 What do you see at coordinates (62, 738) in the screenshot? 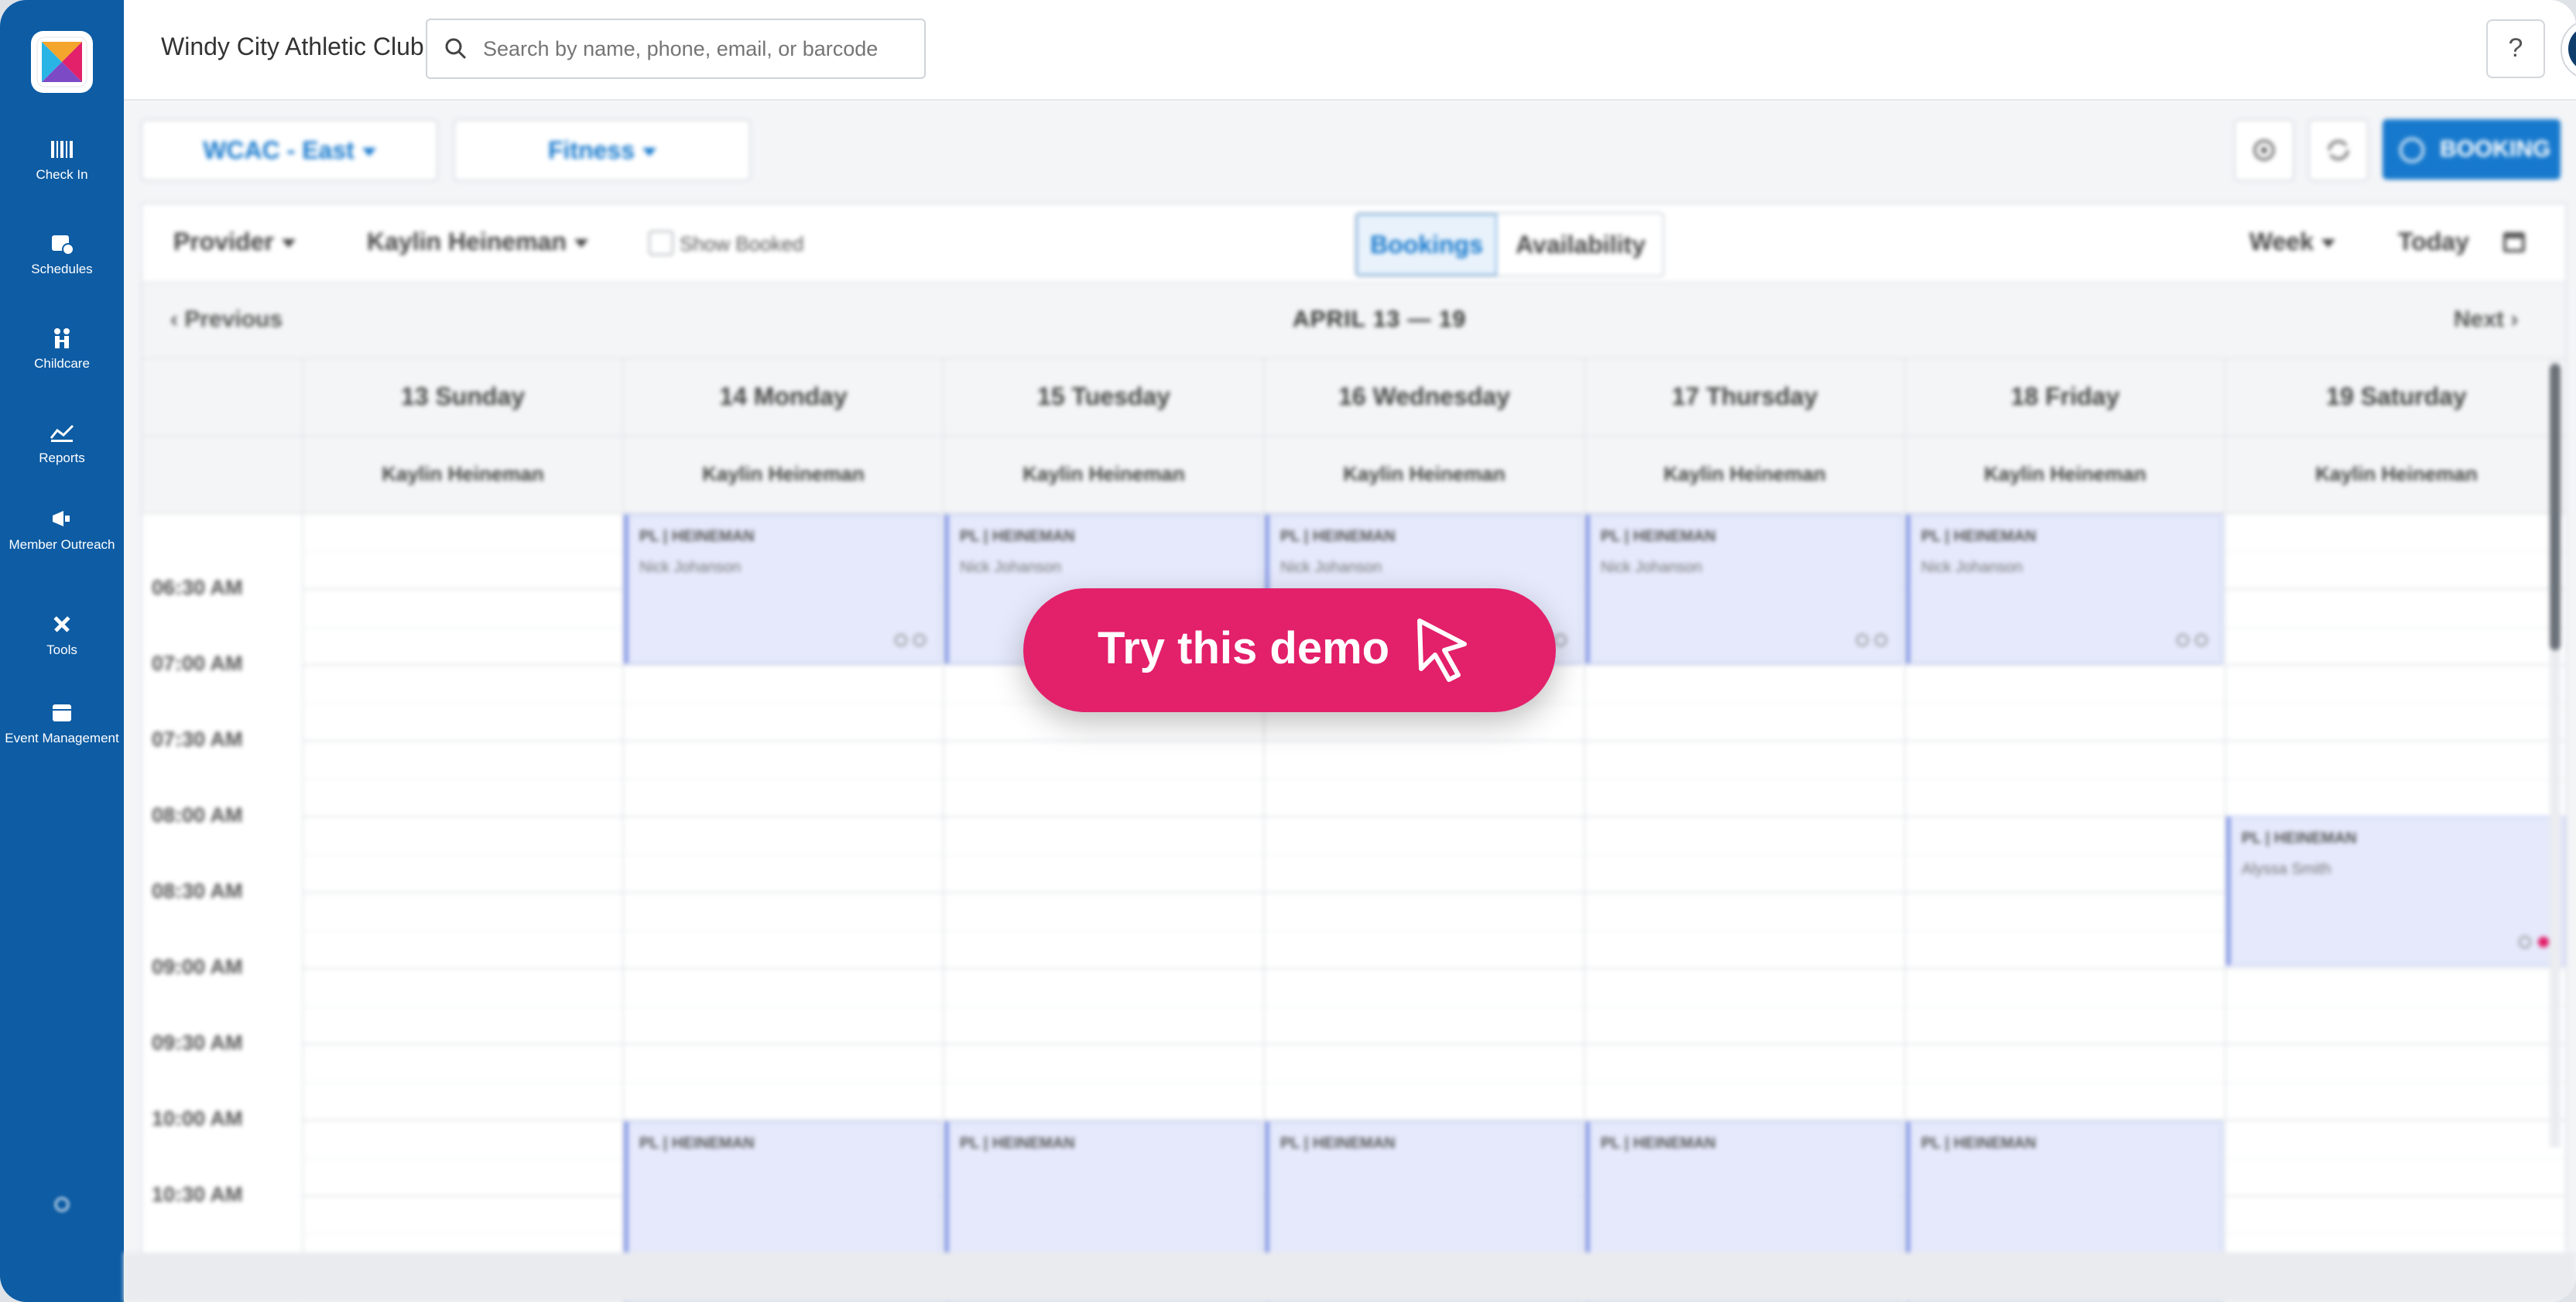
I see `sidebar-item-label: Event Management` at bounding box center [62, 738].